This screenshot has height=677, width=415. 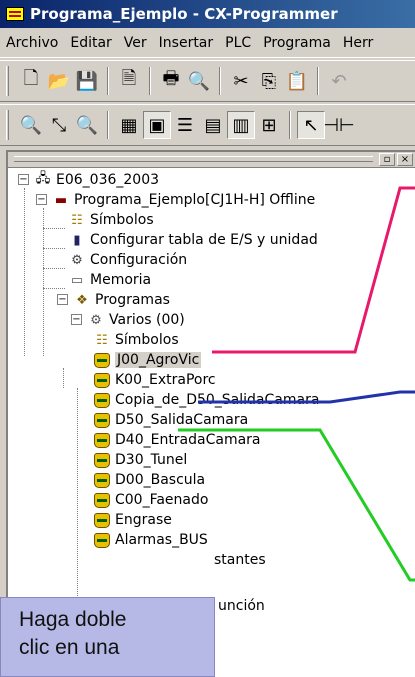 What do you see at coordinates (102, 340) in the screenshot?
I see `symbols-icon: ☷` at bounding box center [102, 340].